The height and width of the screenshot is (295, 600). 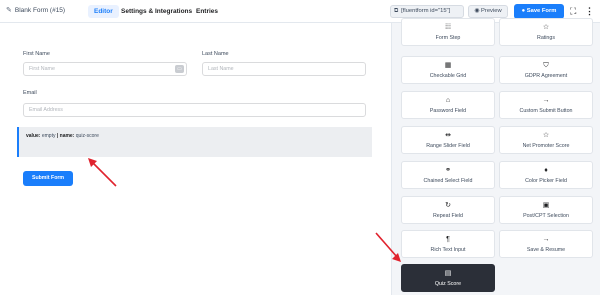 I want to click on arrow-to-quiz-card, so click(x=388, y=247).